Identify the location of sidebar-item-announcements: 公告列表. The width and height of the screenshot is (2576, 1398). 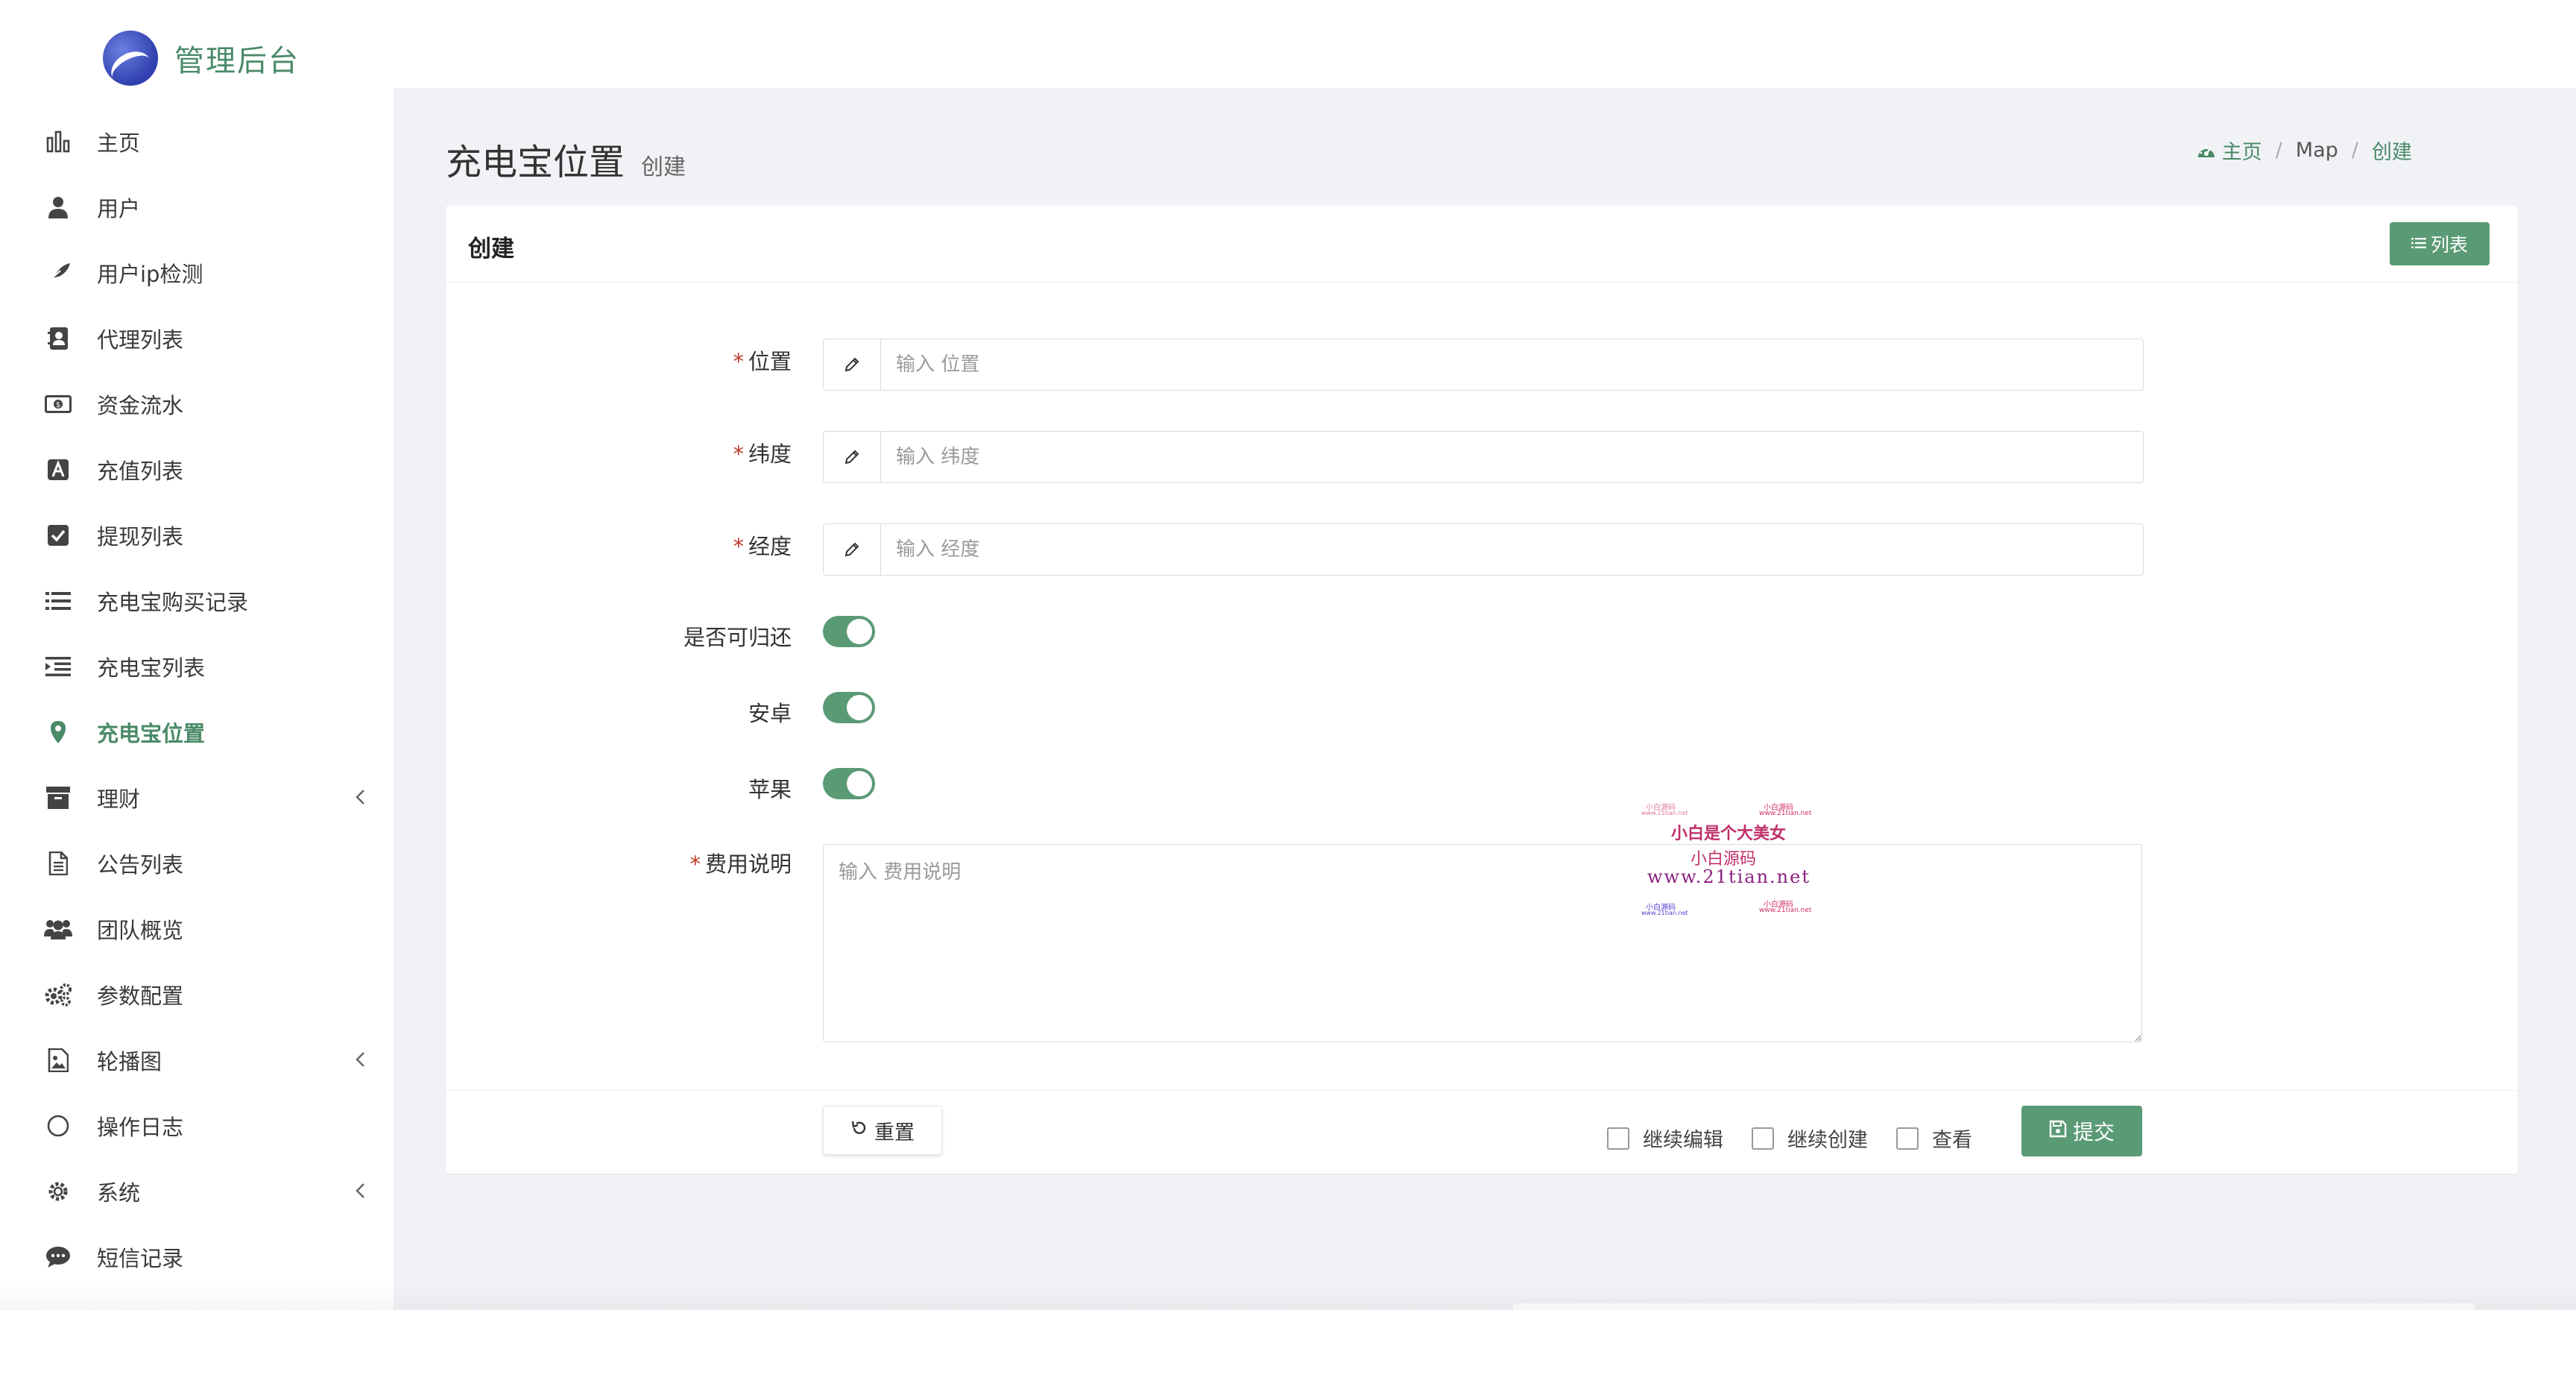
(197, 863).